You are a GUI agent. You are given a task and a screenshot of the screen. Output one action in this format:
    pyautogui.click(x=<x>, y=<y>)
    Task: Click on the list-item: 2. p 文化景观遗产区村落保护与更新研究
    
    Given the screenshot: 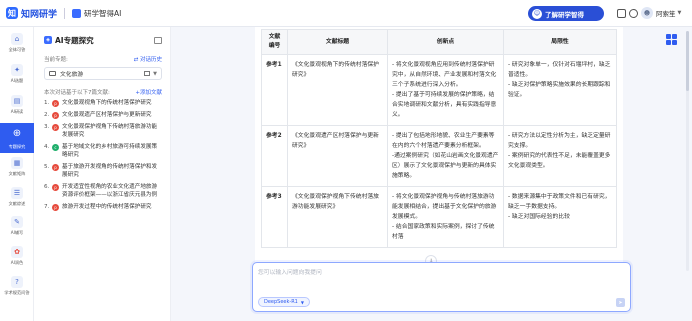 What is the action you would take?
    pyautogui.click(x=103, y=115)
    